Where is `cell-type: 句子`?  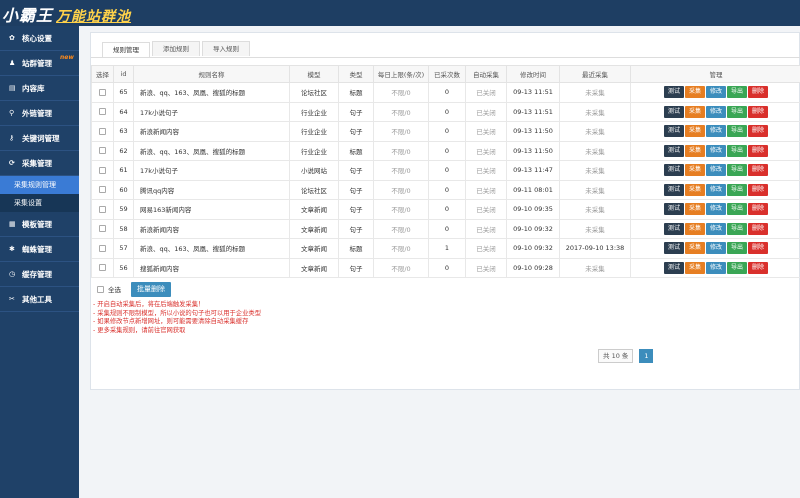
cell-type: 句子 is located at coordinates (356, 189).